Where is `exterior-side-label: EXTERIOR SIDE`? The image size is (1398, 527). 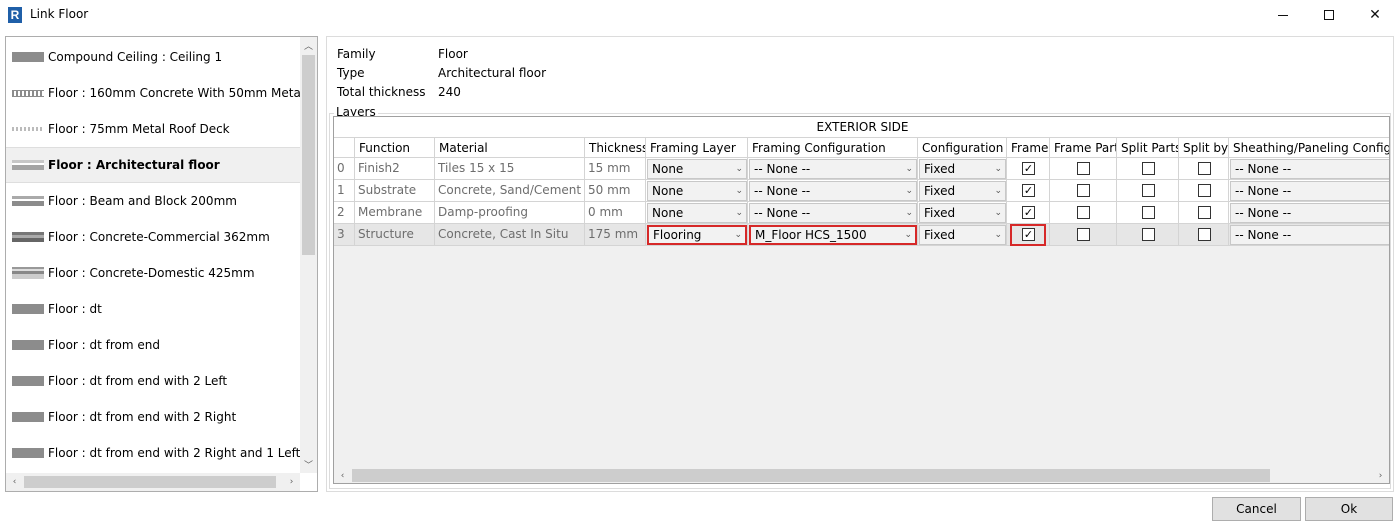
exterior-side-label: EXTERIOR SIDE is located at coordinates (861, 127).